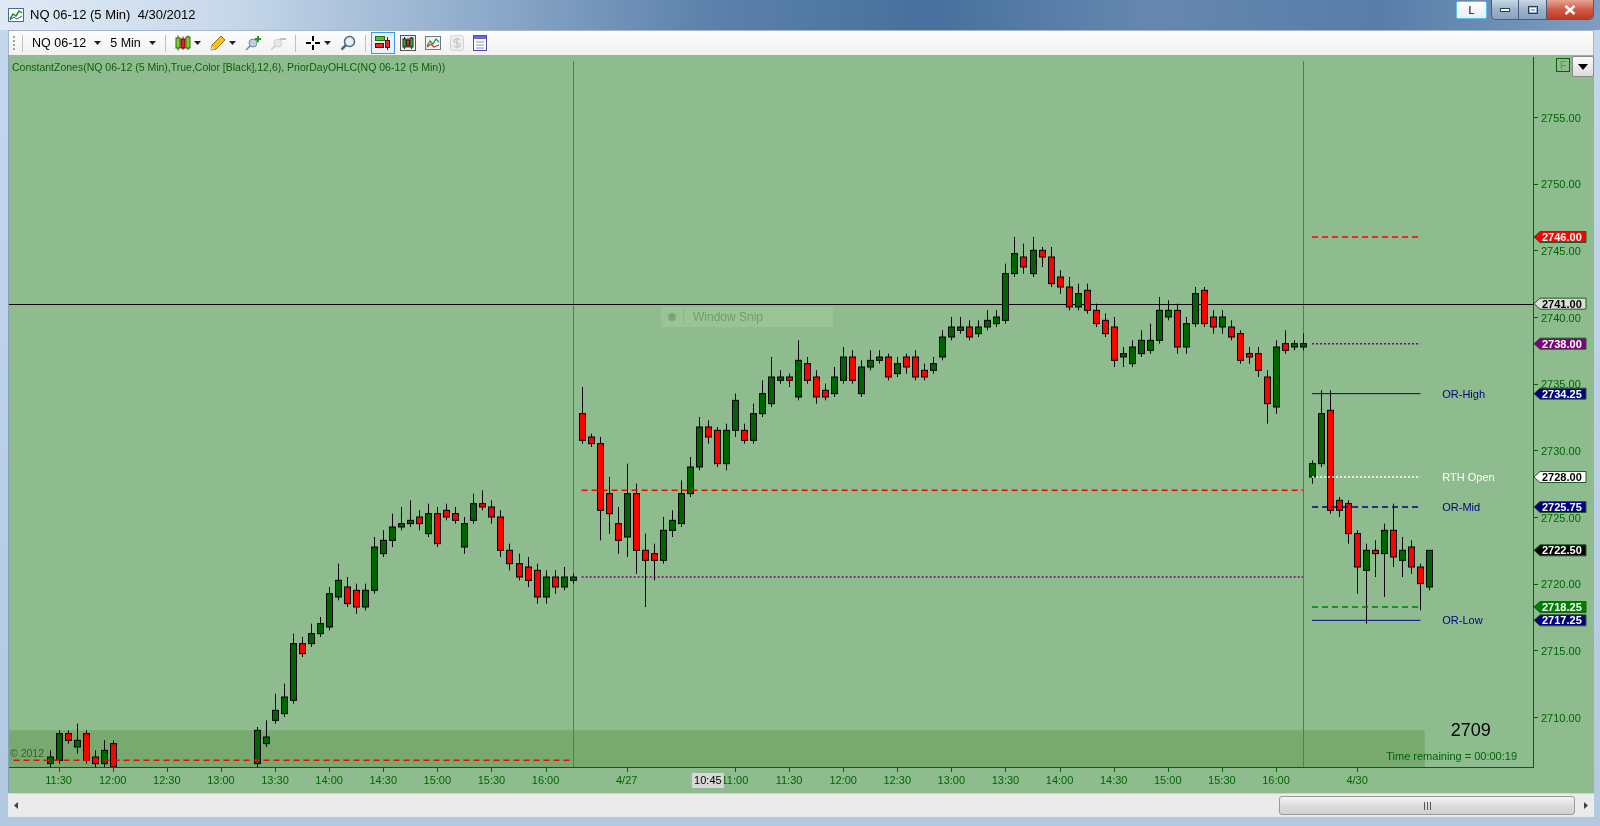 The width and height of the screenshot is (1600, 826). Describe the element at coordinates (1560, 237) in the screenshot. I see `price-tag: 2746.00` at that location.